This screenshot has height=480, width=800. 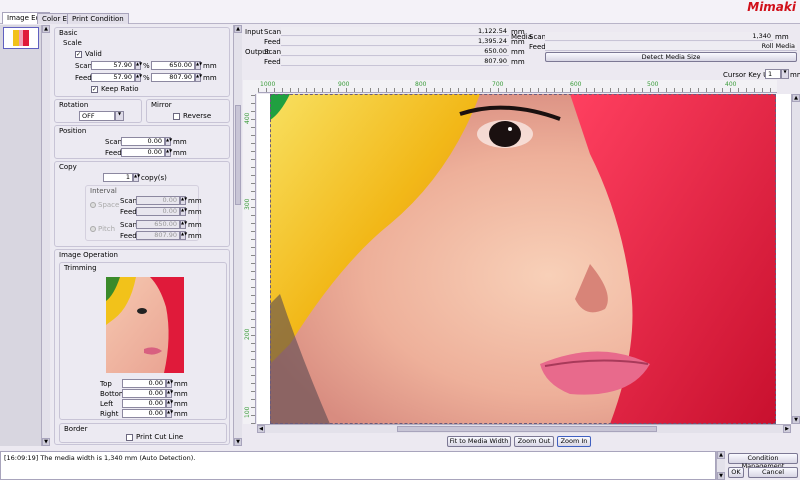 What do you see at coordinates (25, 235) in the screenshot?
I see `thumbnail-strip: ▲ ▼` at bounding box center [25, 235].